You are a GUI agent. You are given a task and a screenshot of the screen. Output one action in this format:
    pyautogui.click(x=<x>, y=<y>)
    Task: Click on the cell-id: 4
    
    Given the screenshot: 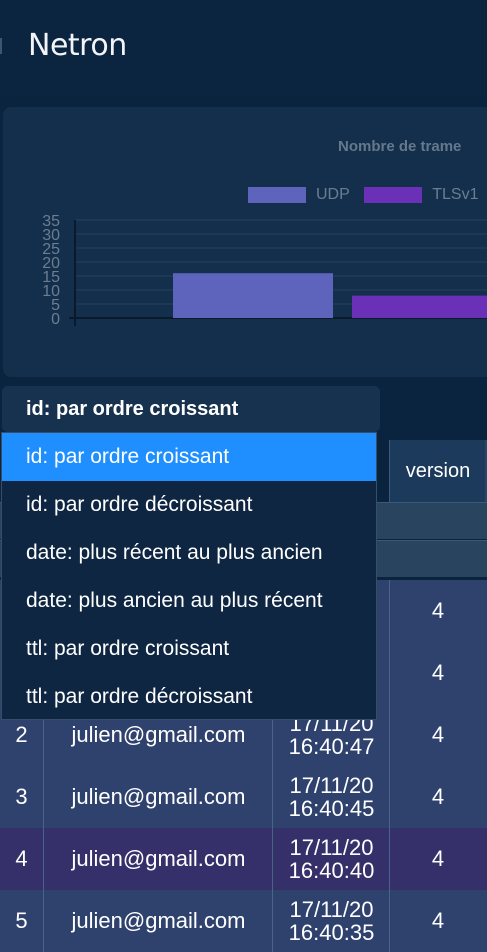 What is the action you would take?
    pyautogui.click(x=21, y=858)
    